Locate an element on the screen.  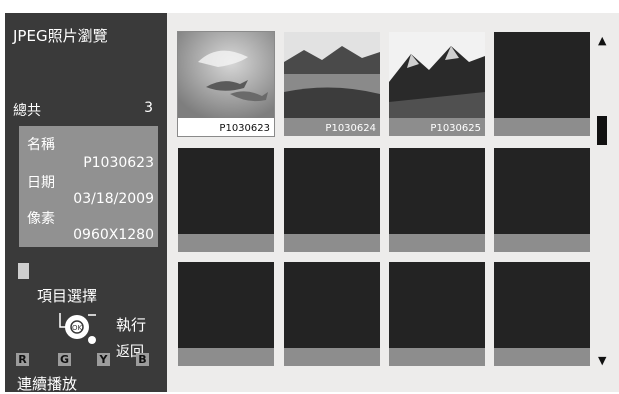
thumbnail-tile: P1030623 is located at coordinates (226, 84).